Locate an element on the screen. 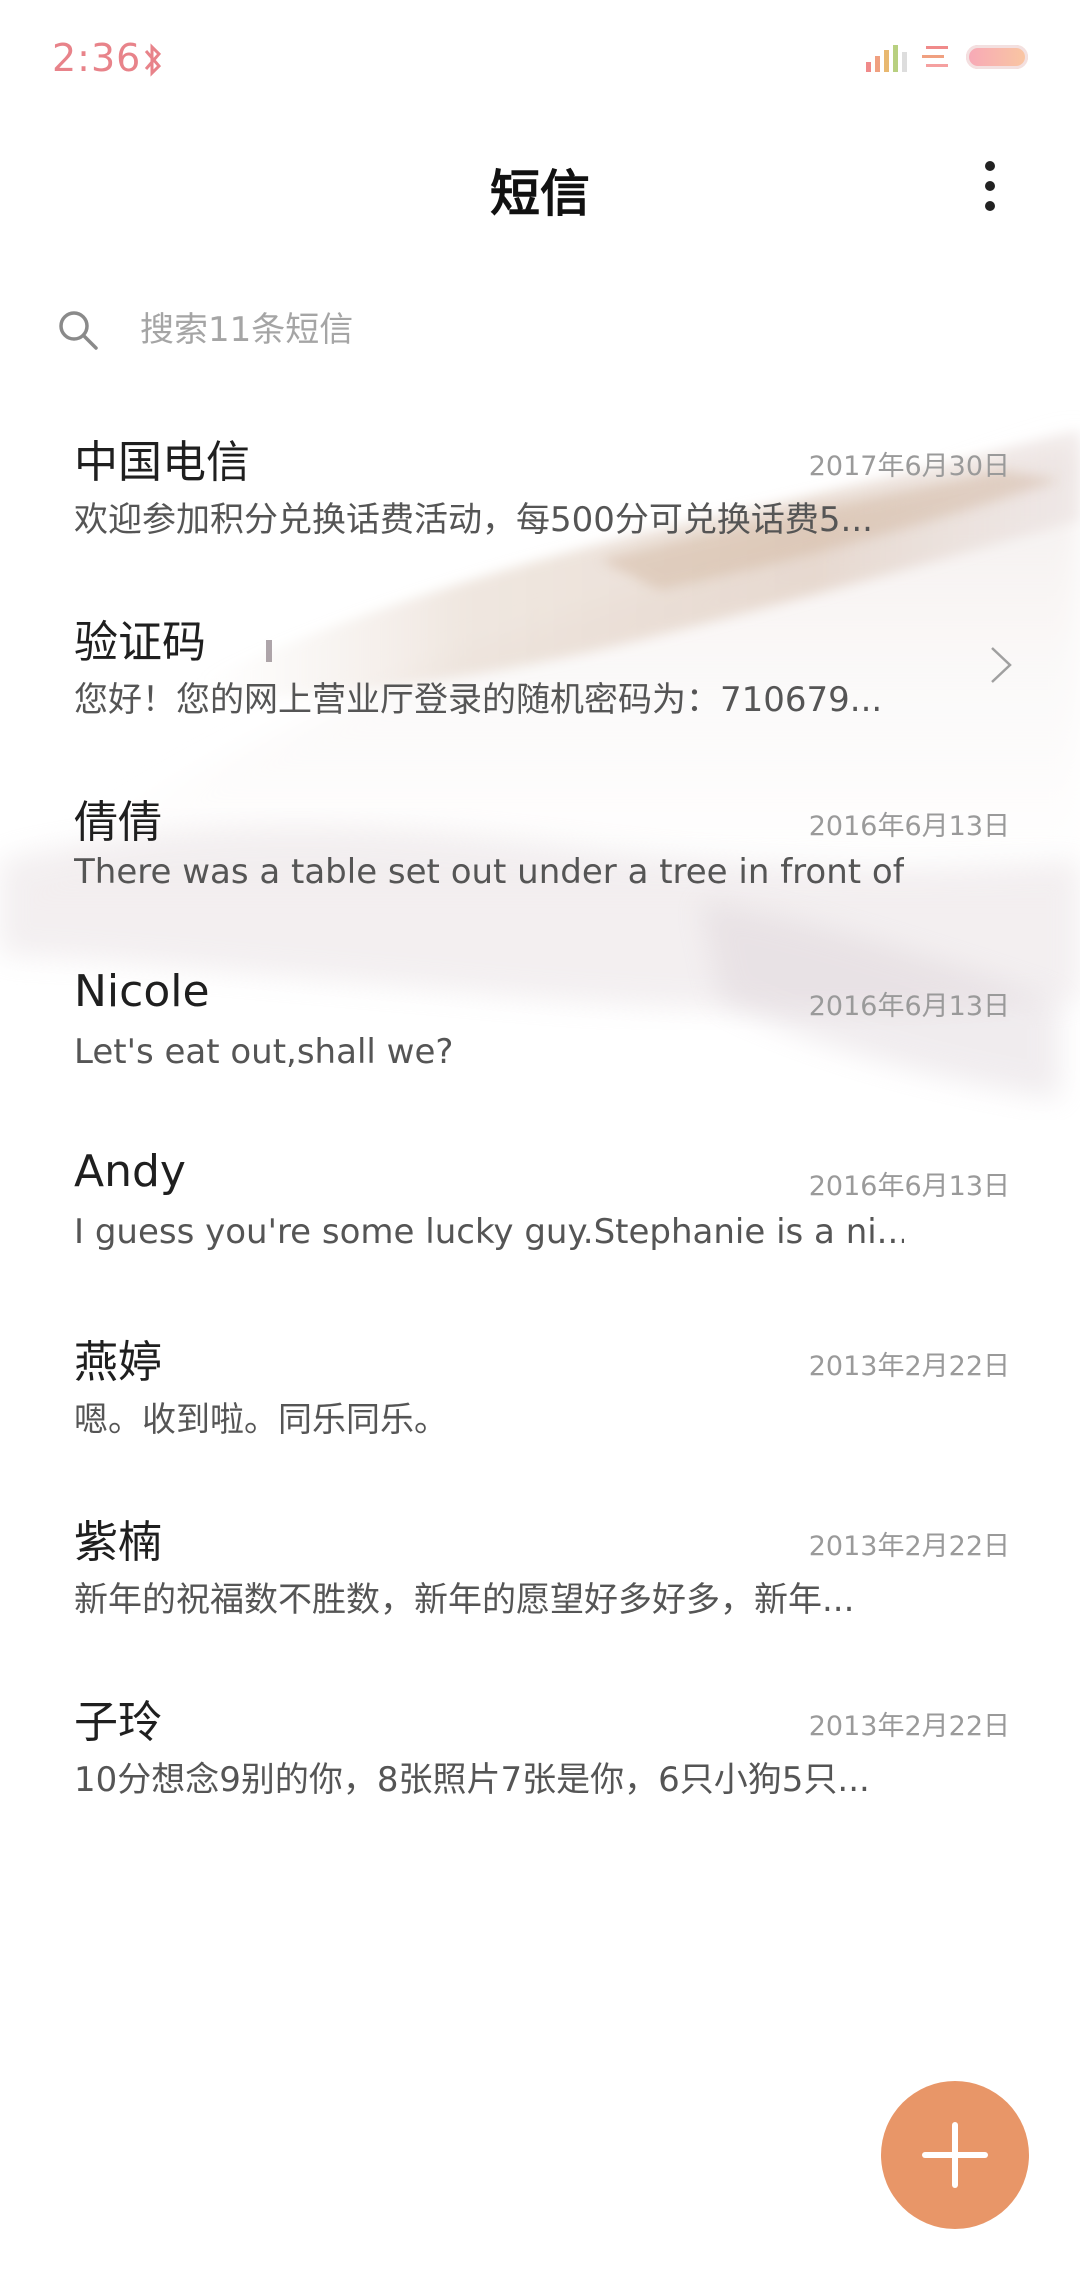 The image size is (1080, 2280). conversation-name: 子玲 is located at coordinates (118, 1722).